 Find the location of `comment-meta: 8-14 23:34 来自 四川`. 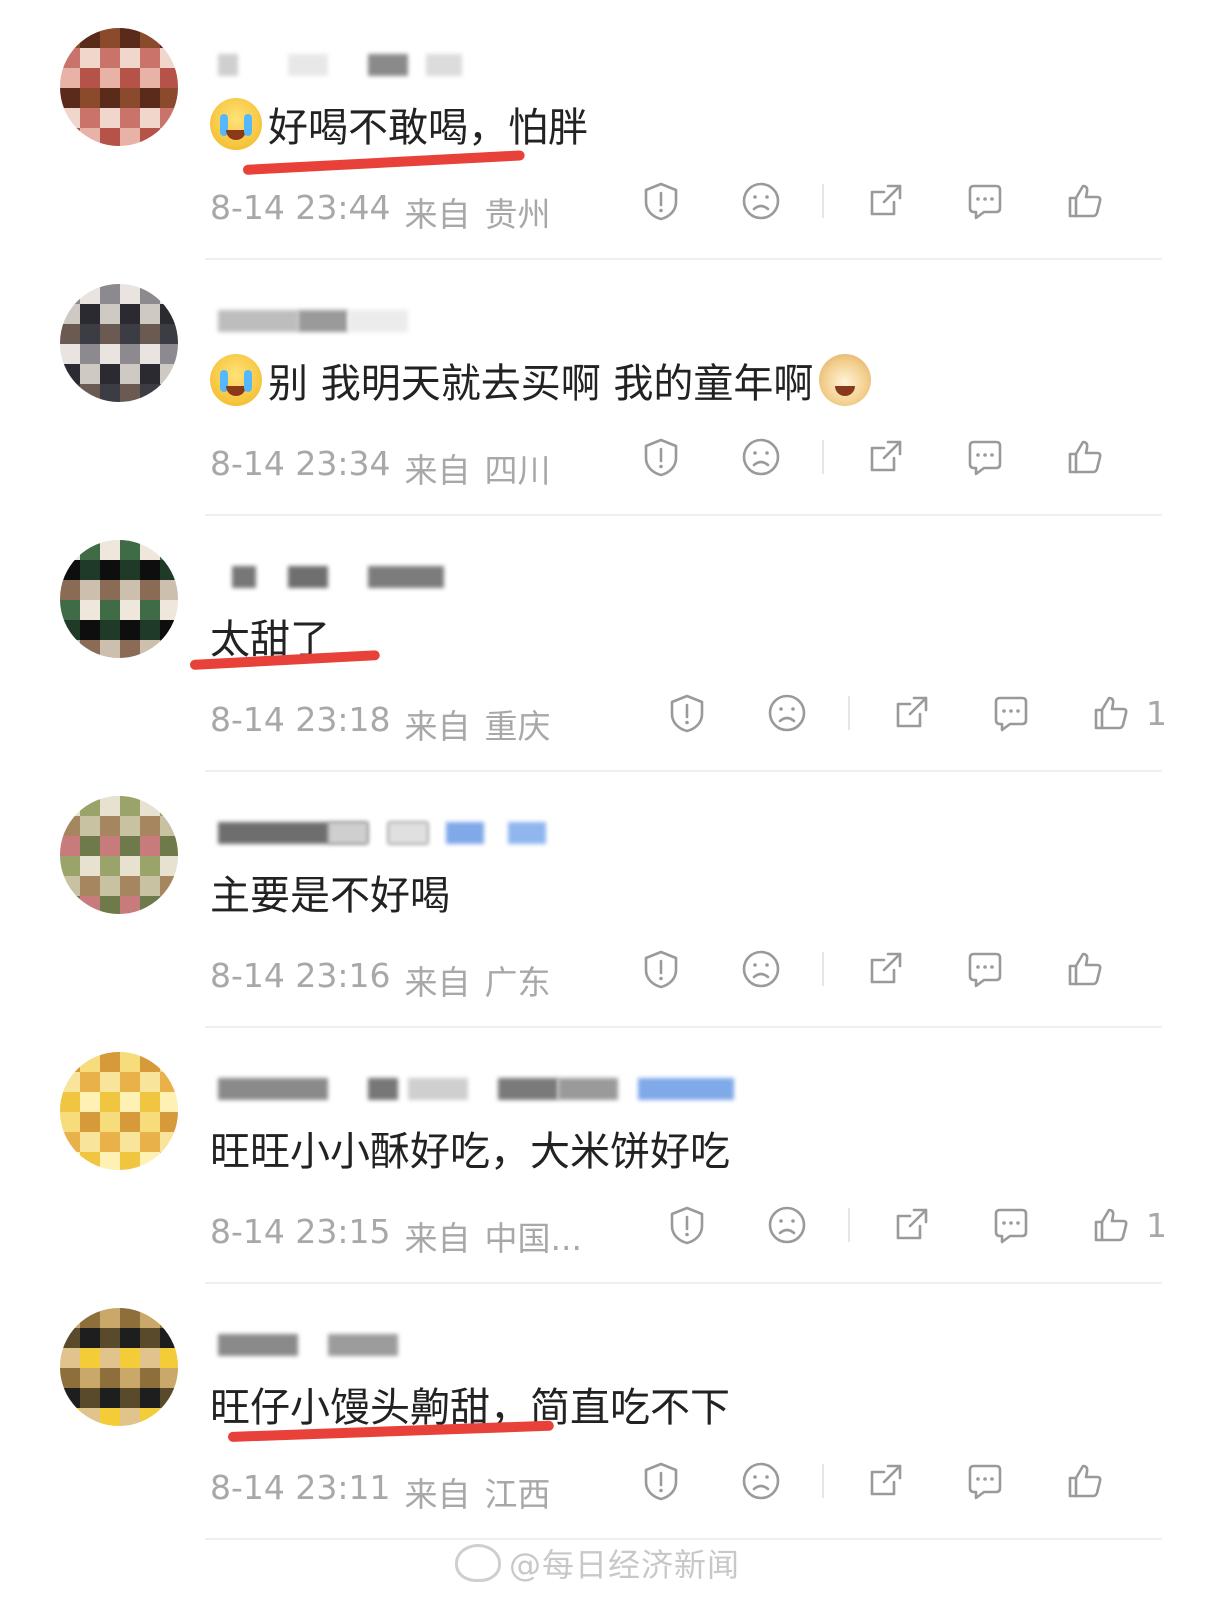

comment-meta: 8-14 23:34 来自 四川 is located at coordinates (380, 468).